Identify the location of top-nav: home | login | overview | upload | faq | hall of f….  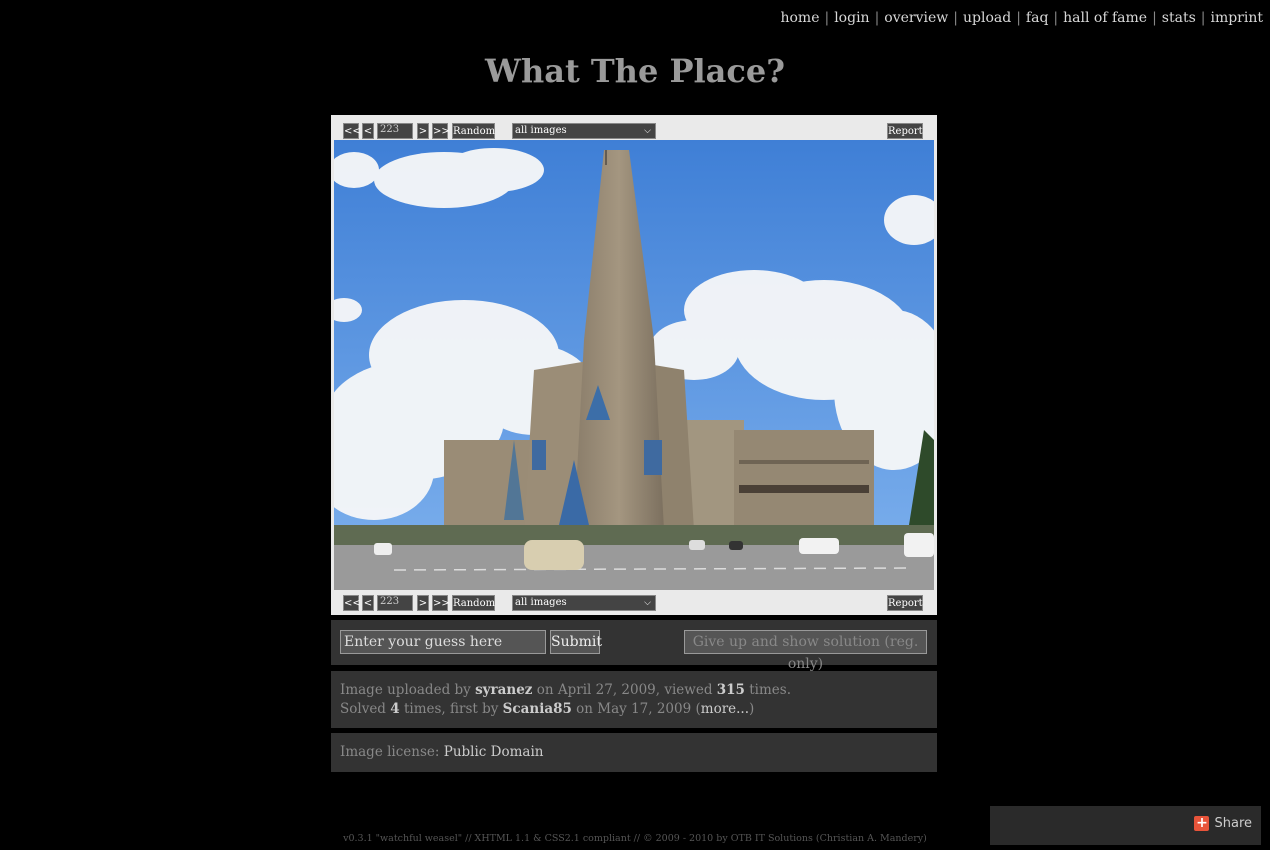
(1021, 18).